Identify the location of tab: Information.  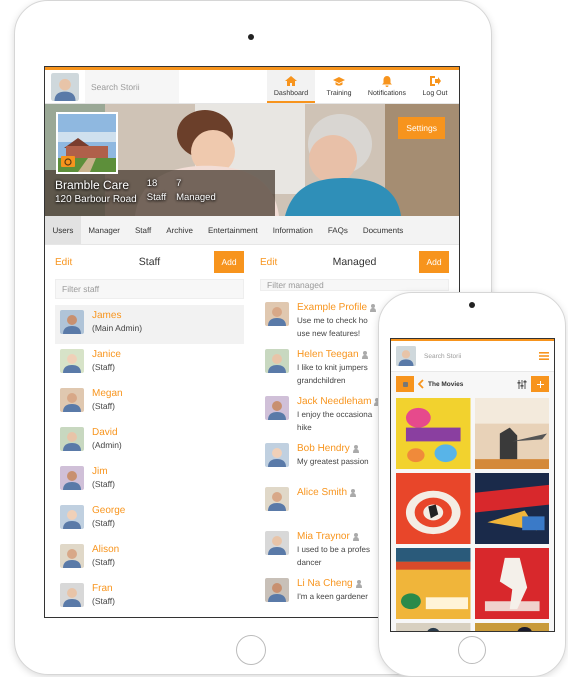
(292, 230).